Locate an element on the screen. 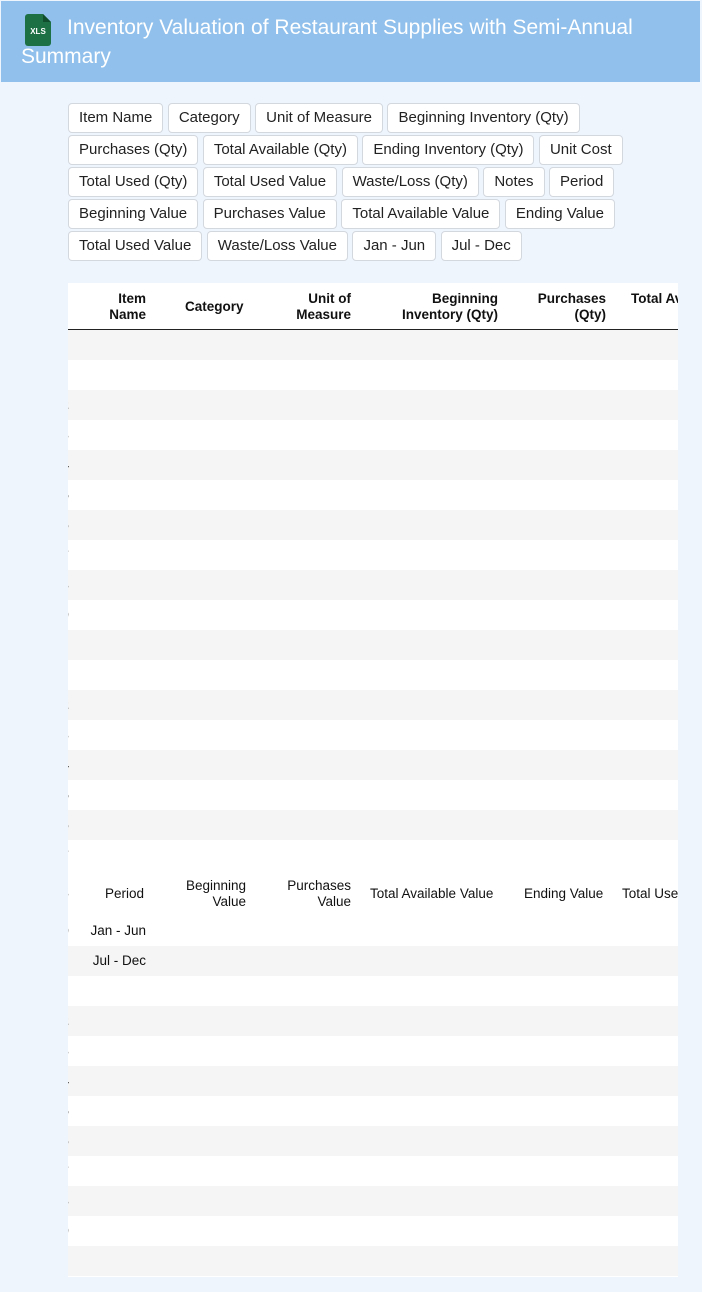 The width and height of the screenshot is (702, 1292). header-purchases-qty: Purchases (Qty) is located at coordinates (572, 307).